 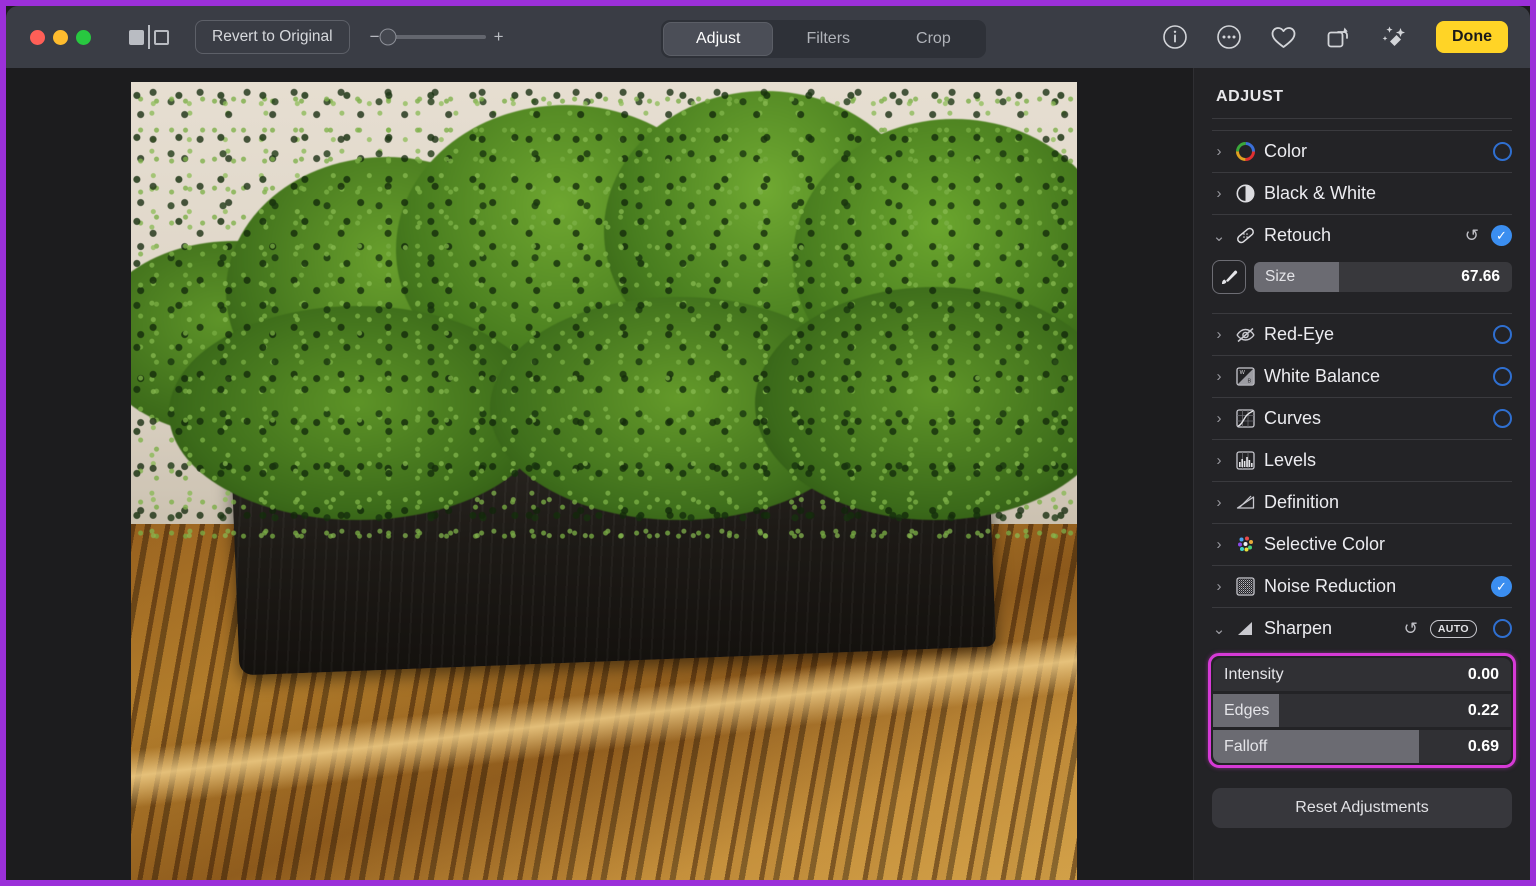 I want to click on done-label: Done, so click(x=1472, y=36).